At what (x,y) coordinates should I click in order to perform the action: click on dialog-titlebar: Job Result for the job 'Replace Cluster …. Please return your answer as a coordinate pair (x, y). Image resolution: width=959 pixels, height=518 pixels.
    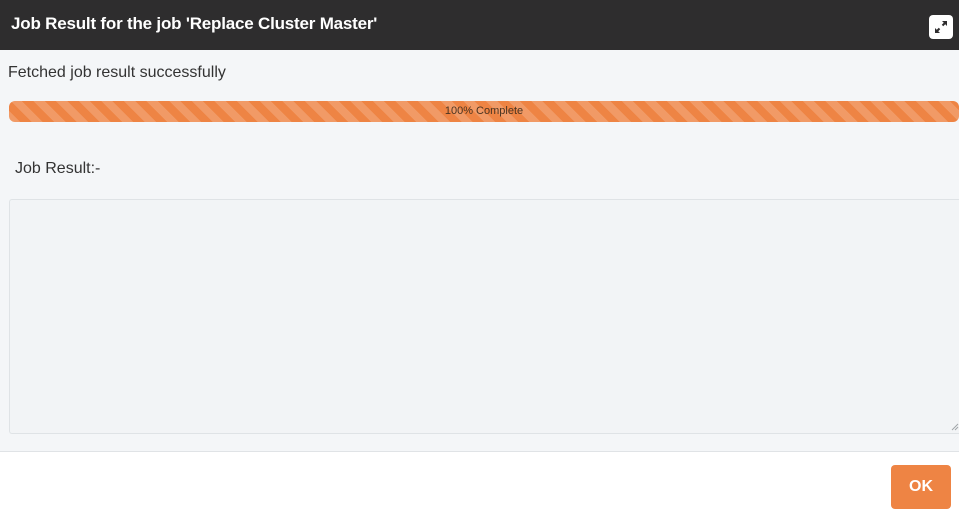
    Looking at the image, I should click on (479, 25).